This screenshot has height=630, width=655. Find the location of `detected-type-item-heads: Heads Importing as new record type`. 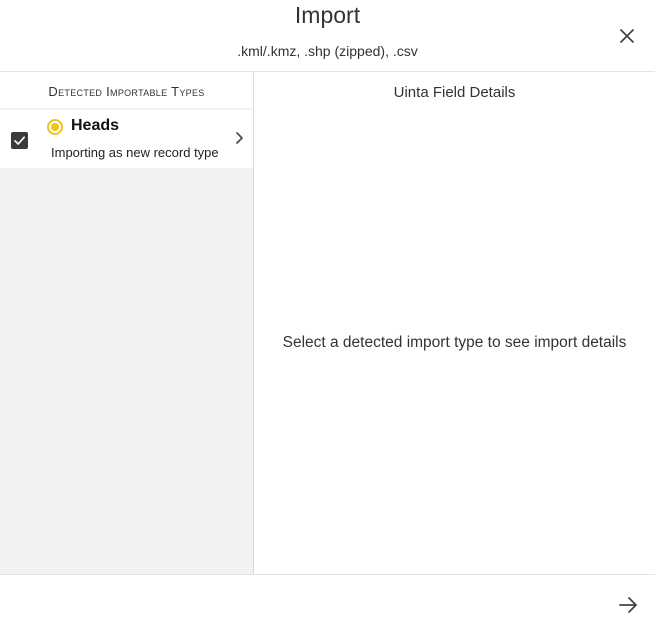

detected-type-item-heads: Heads Importing as new record type is located at coordinates (126, 139).